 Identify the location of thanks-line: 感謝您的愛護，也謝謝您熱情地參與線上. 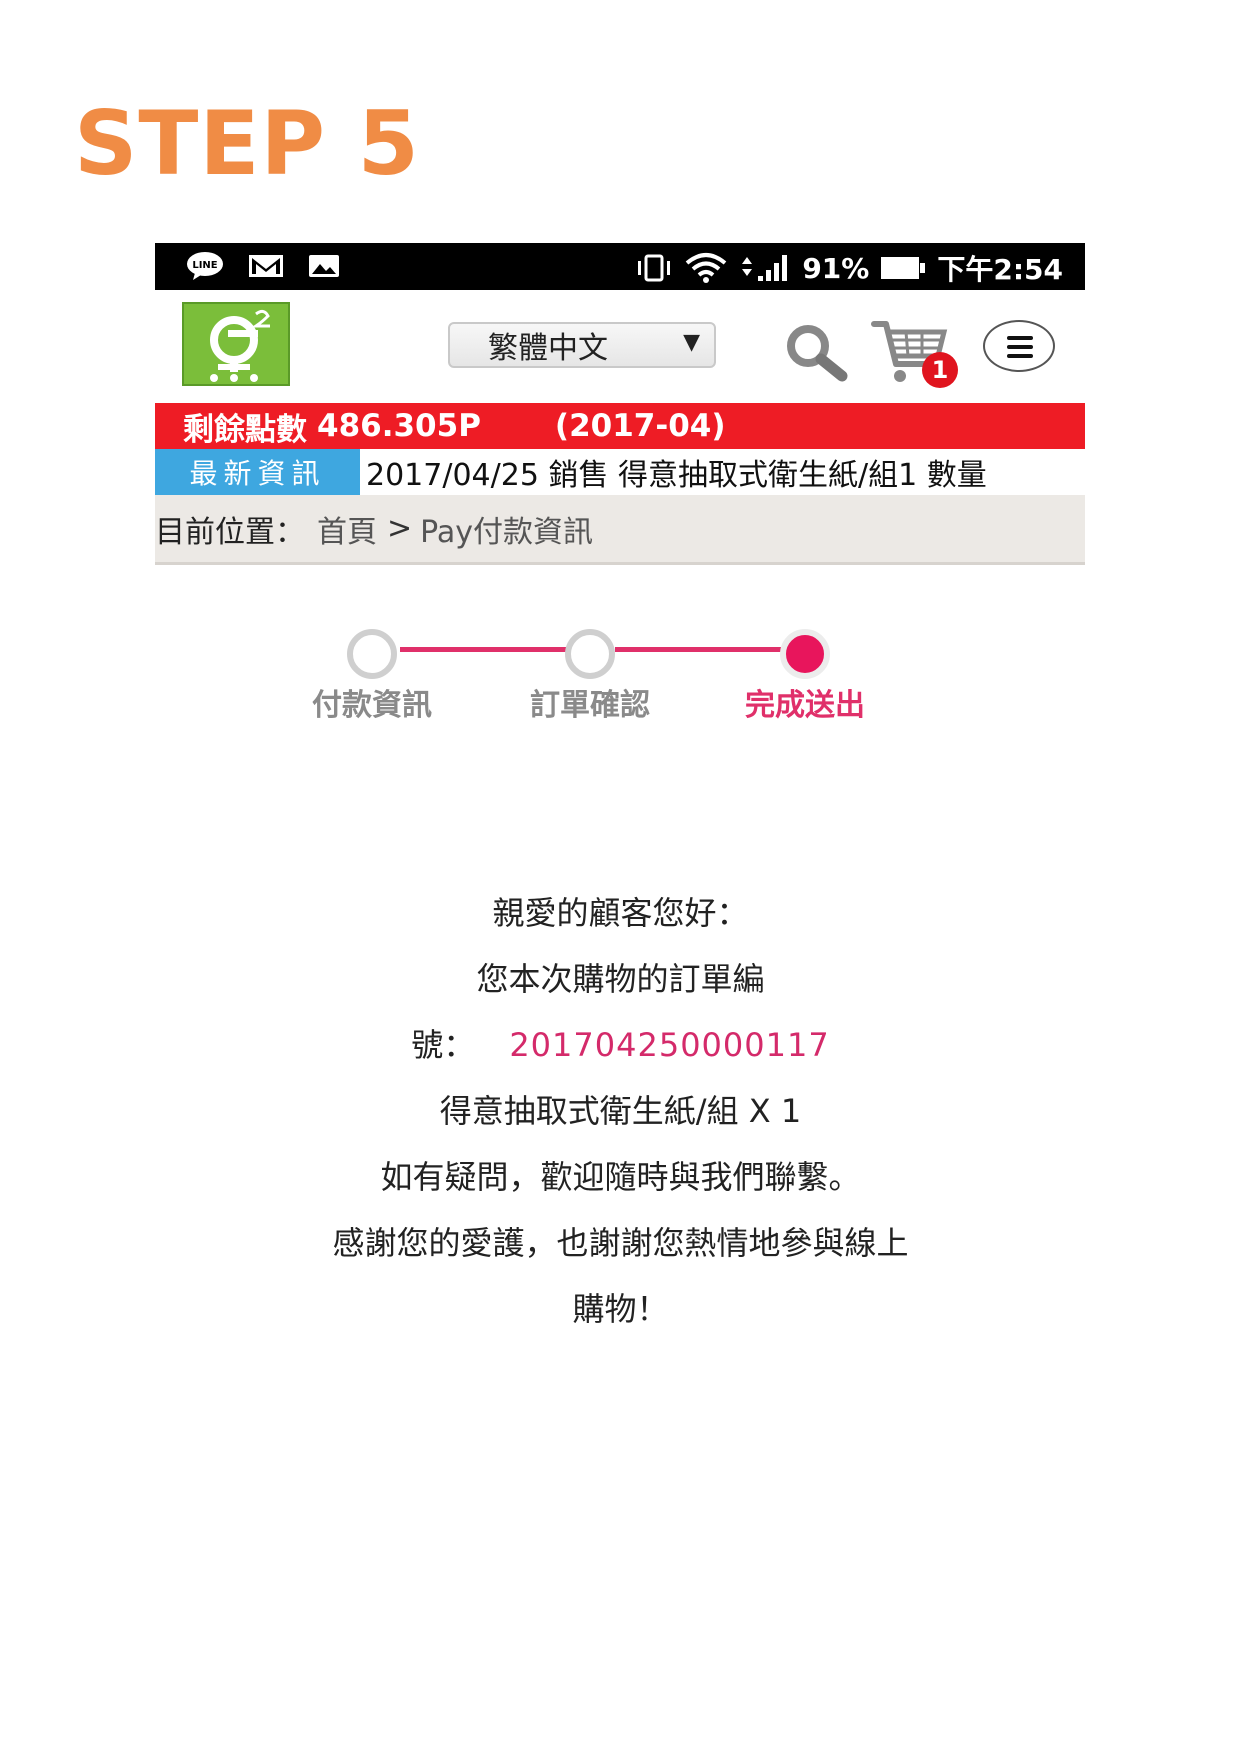
(620, 1243).